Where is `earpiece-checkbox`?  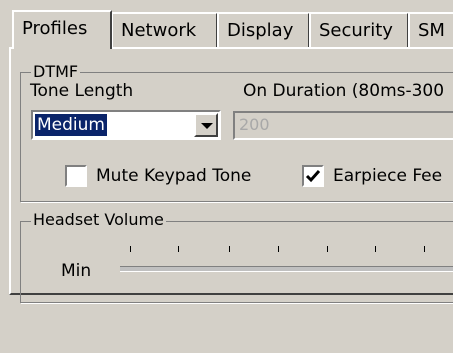
earpiece-checkbox is located at coordinates (313, 176).